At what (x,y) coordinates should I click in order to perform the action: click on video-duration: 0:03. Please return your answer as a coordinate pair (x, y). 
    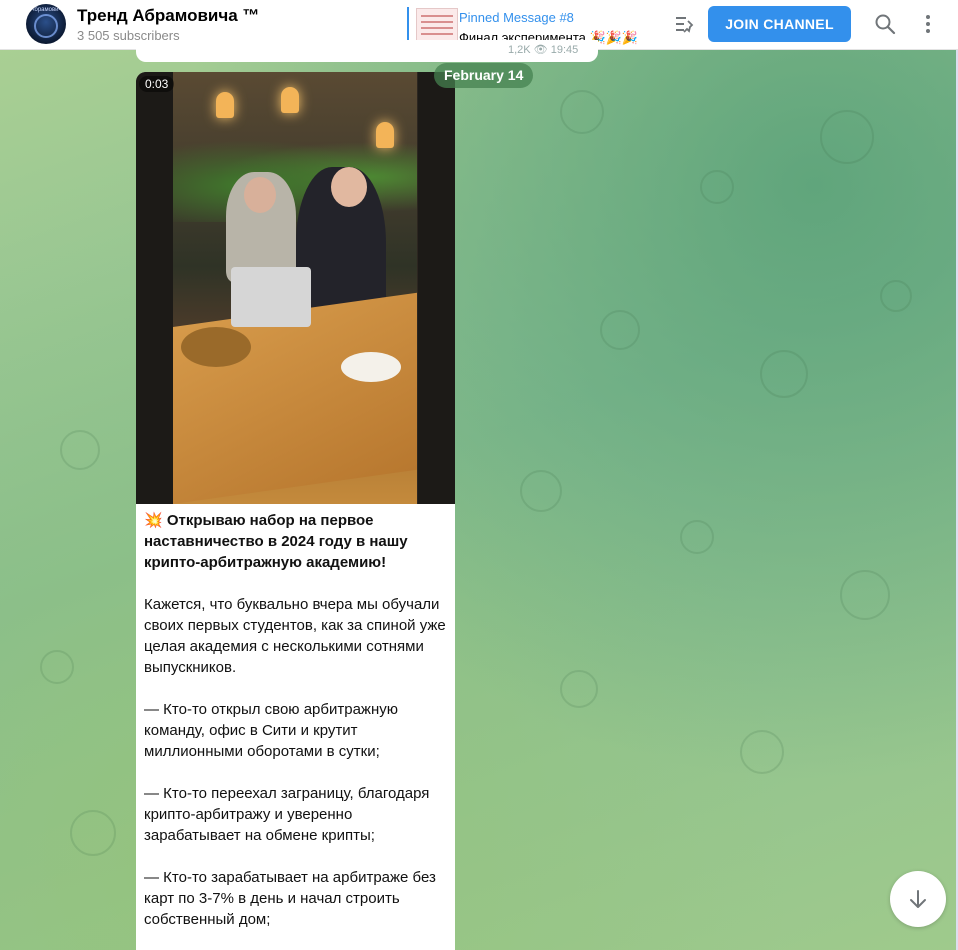
    Looking at the image, I should click on (157, 84).